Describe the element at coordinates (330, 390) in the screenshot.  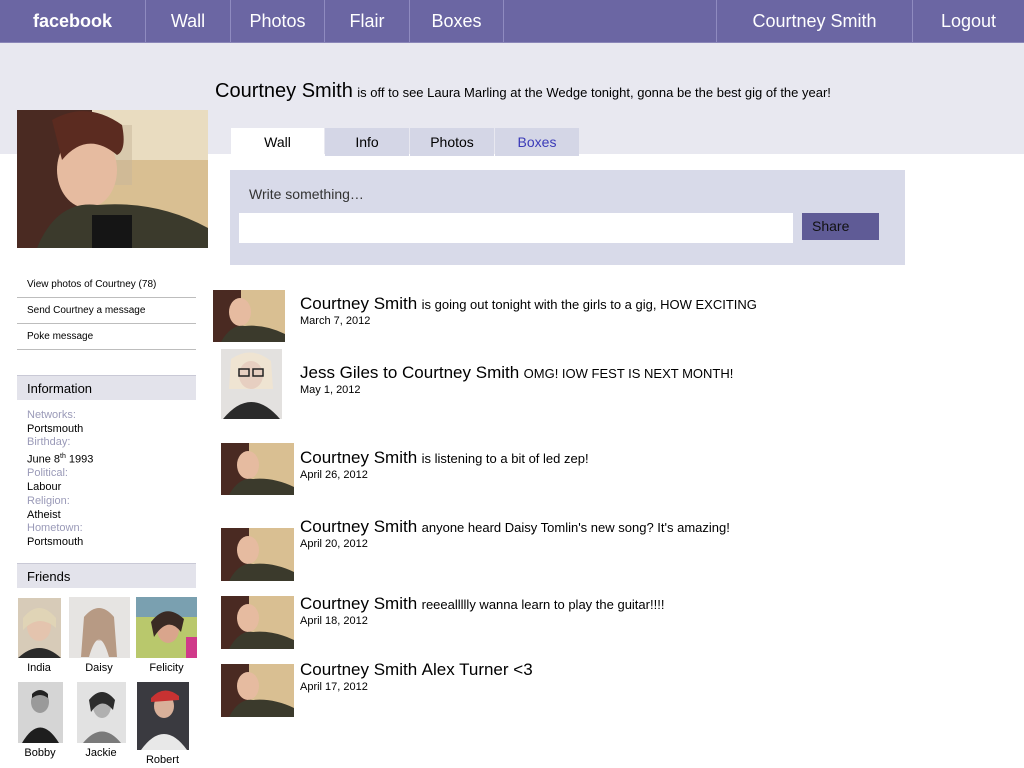
I see `post-date: May 1, 2012` at that location.